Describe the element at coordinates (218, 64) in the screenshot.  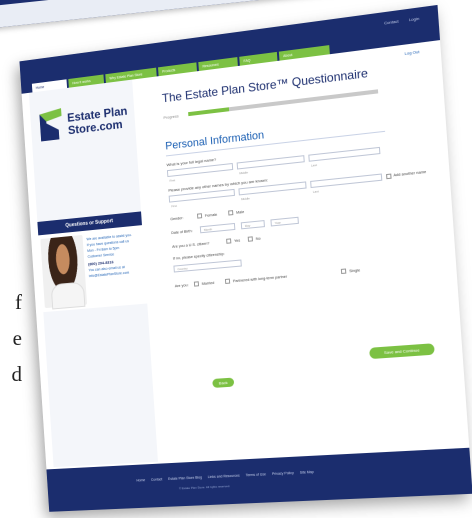
I see `nav-tab-resources: Resources` at that location.